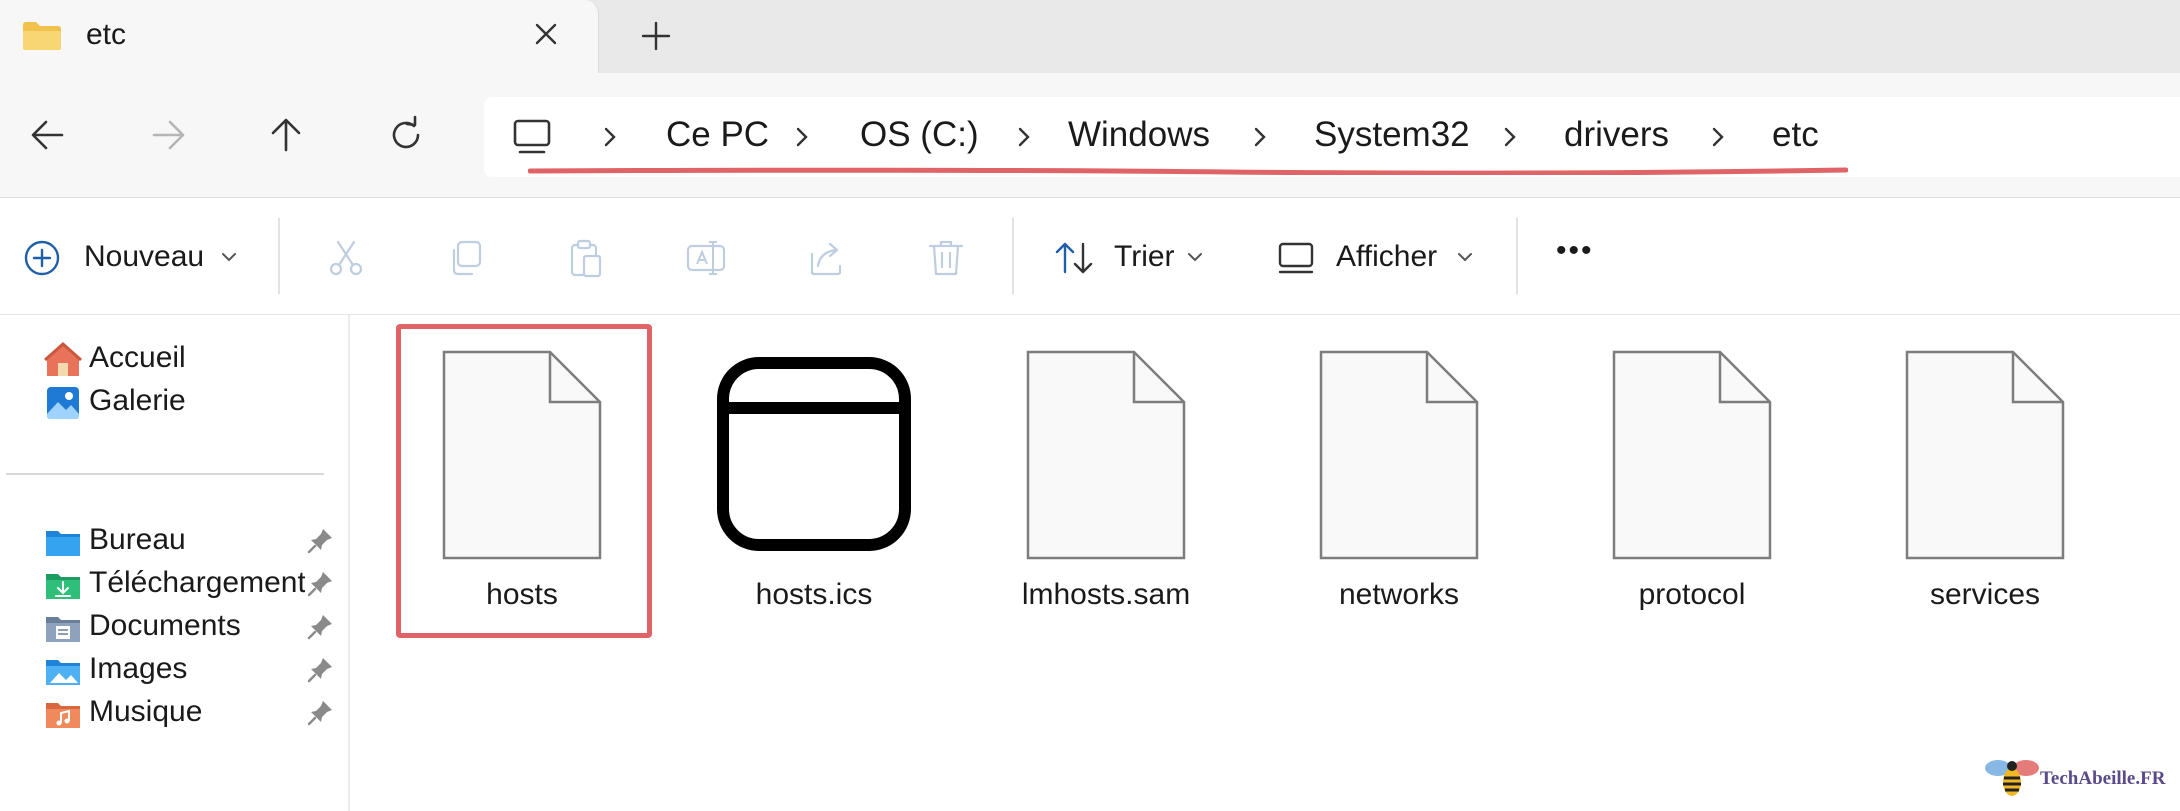 The image size is (2180, 811). I want to click on breadcrumb-system32: System32, so click(1392, 135).